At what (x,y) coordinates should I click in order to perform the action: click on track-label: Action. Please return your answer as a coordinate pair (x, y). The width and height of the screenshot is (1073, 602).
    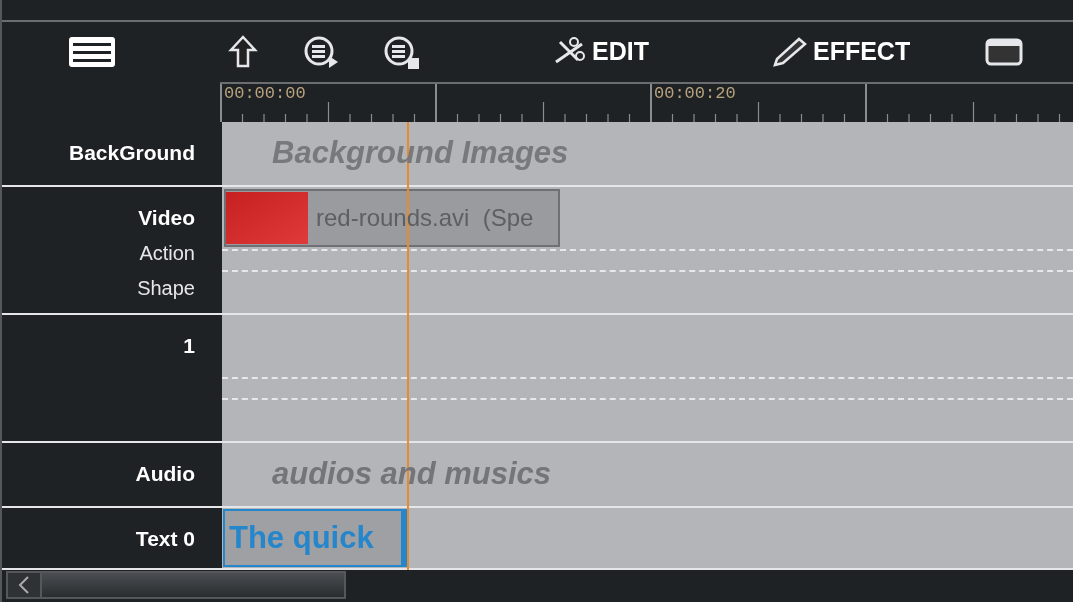
    Looking at the image, I should click on (167, 252).